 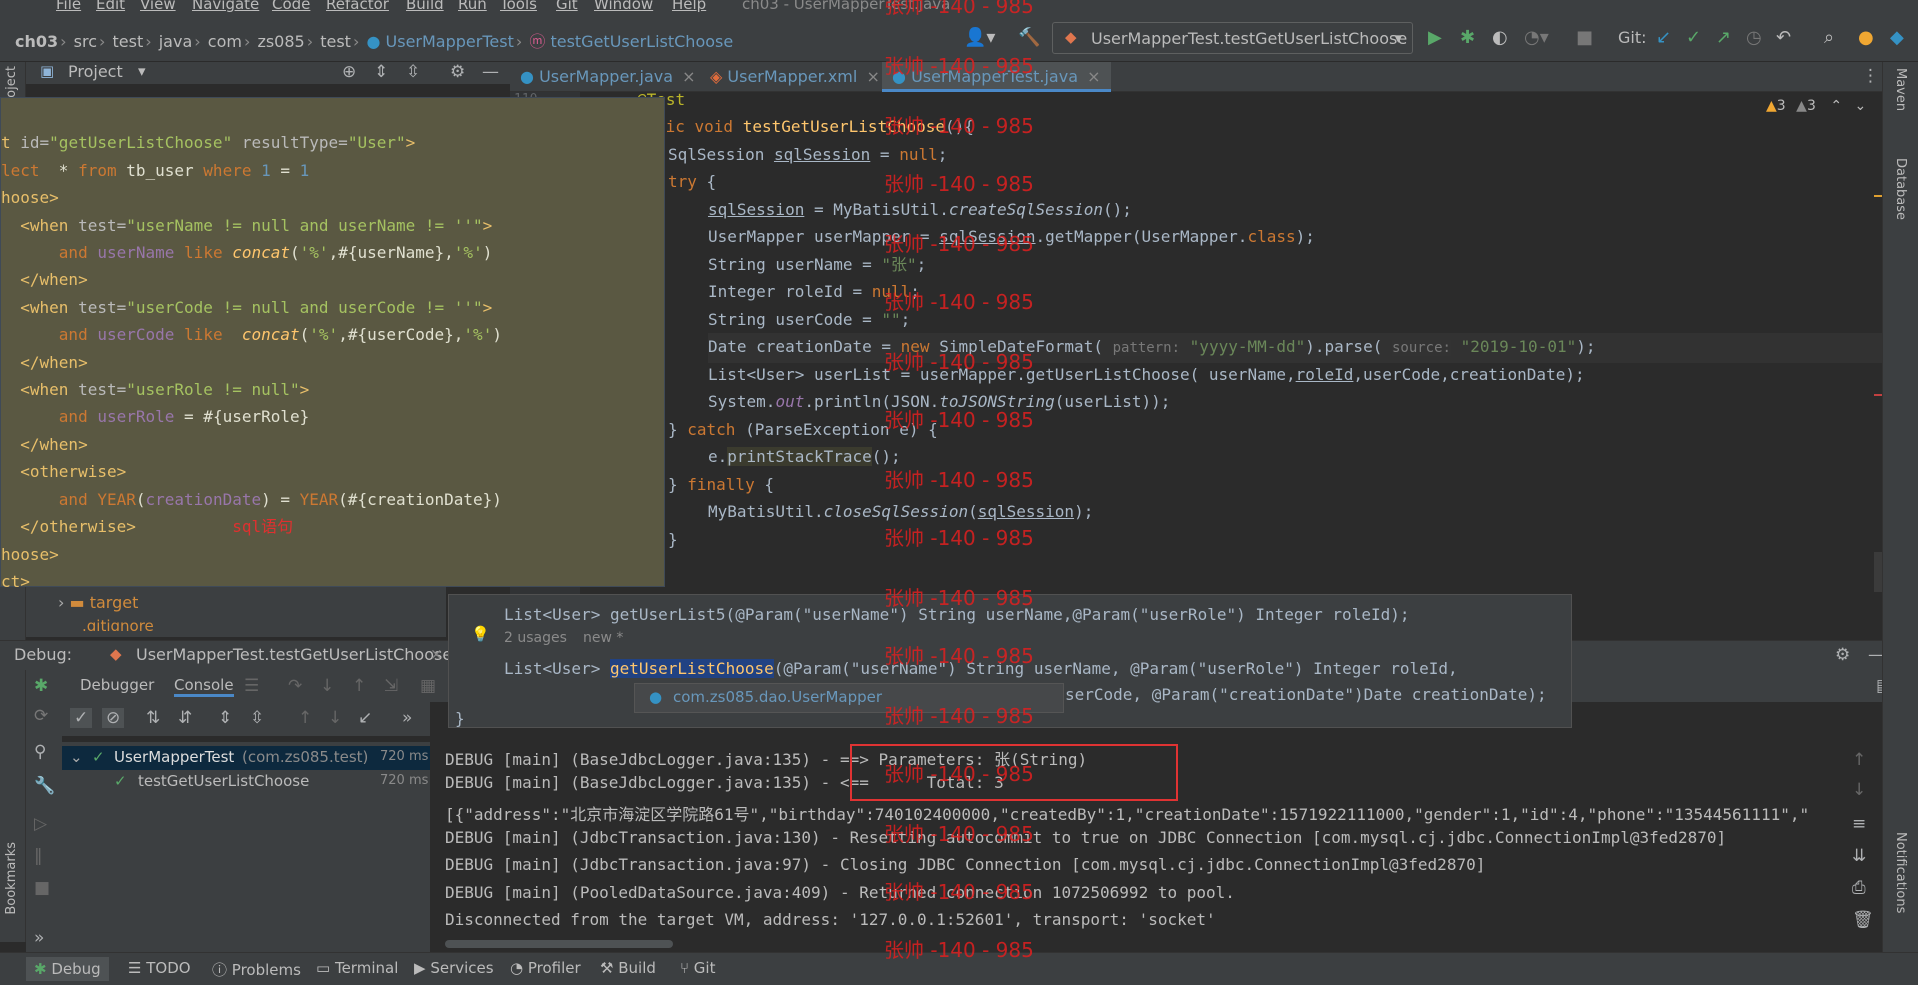 I want to click on chevron-down-icon: ⌄, so click(x=1861, y=106).